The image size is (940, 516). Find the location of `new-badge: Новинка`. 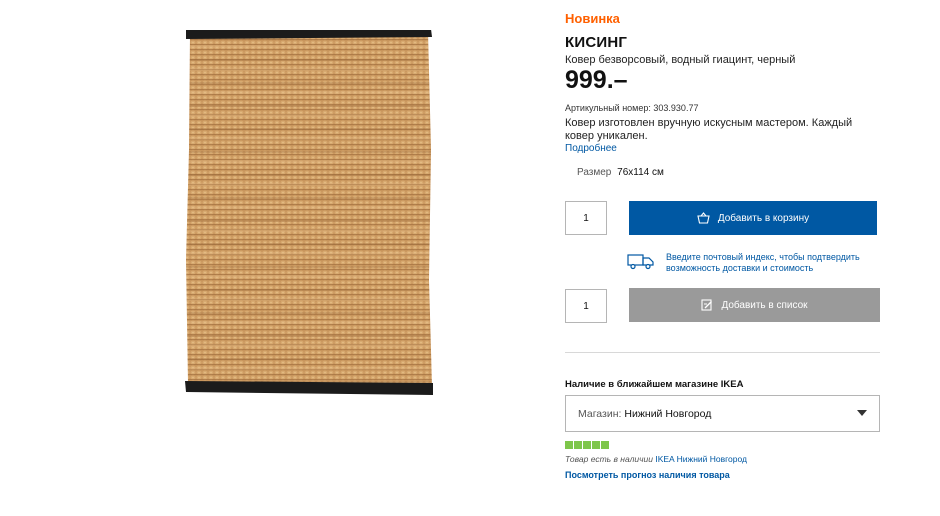

new-badge: Новинка is located at coordinates (592, 18).